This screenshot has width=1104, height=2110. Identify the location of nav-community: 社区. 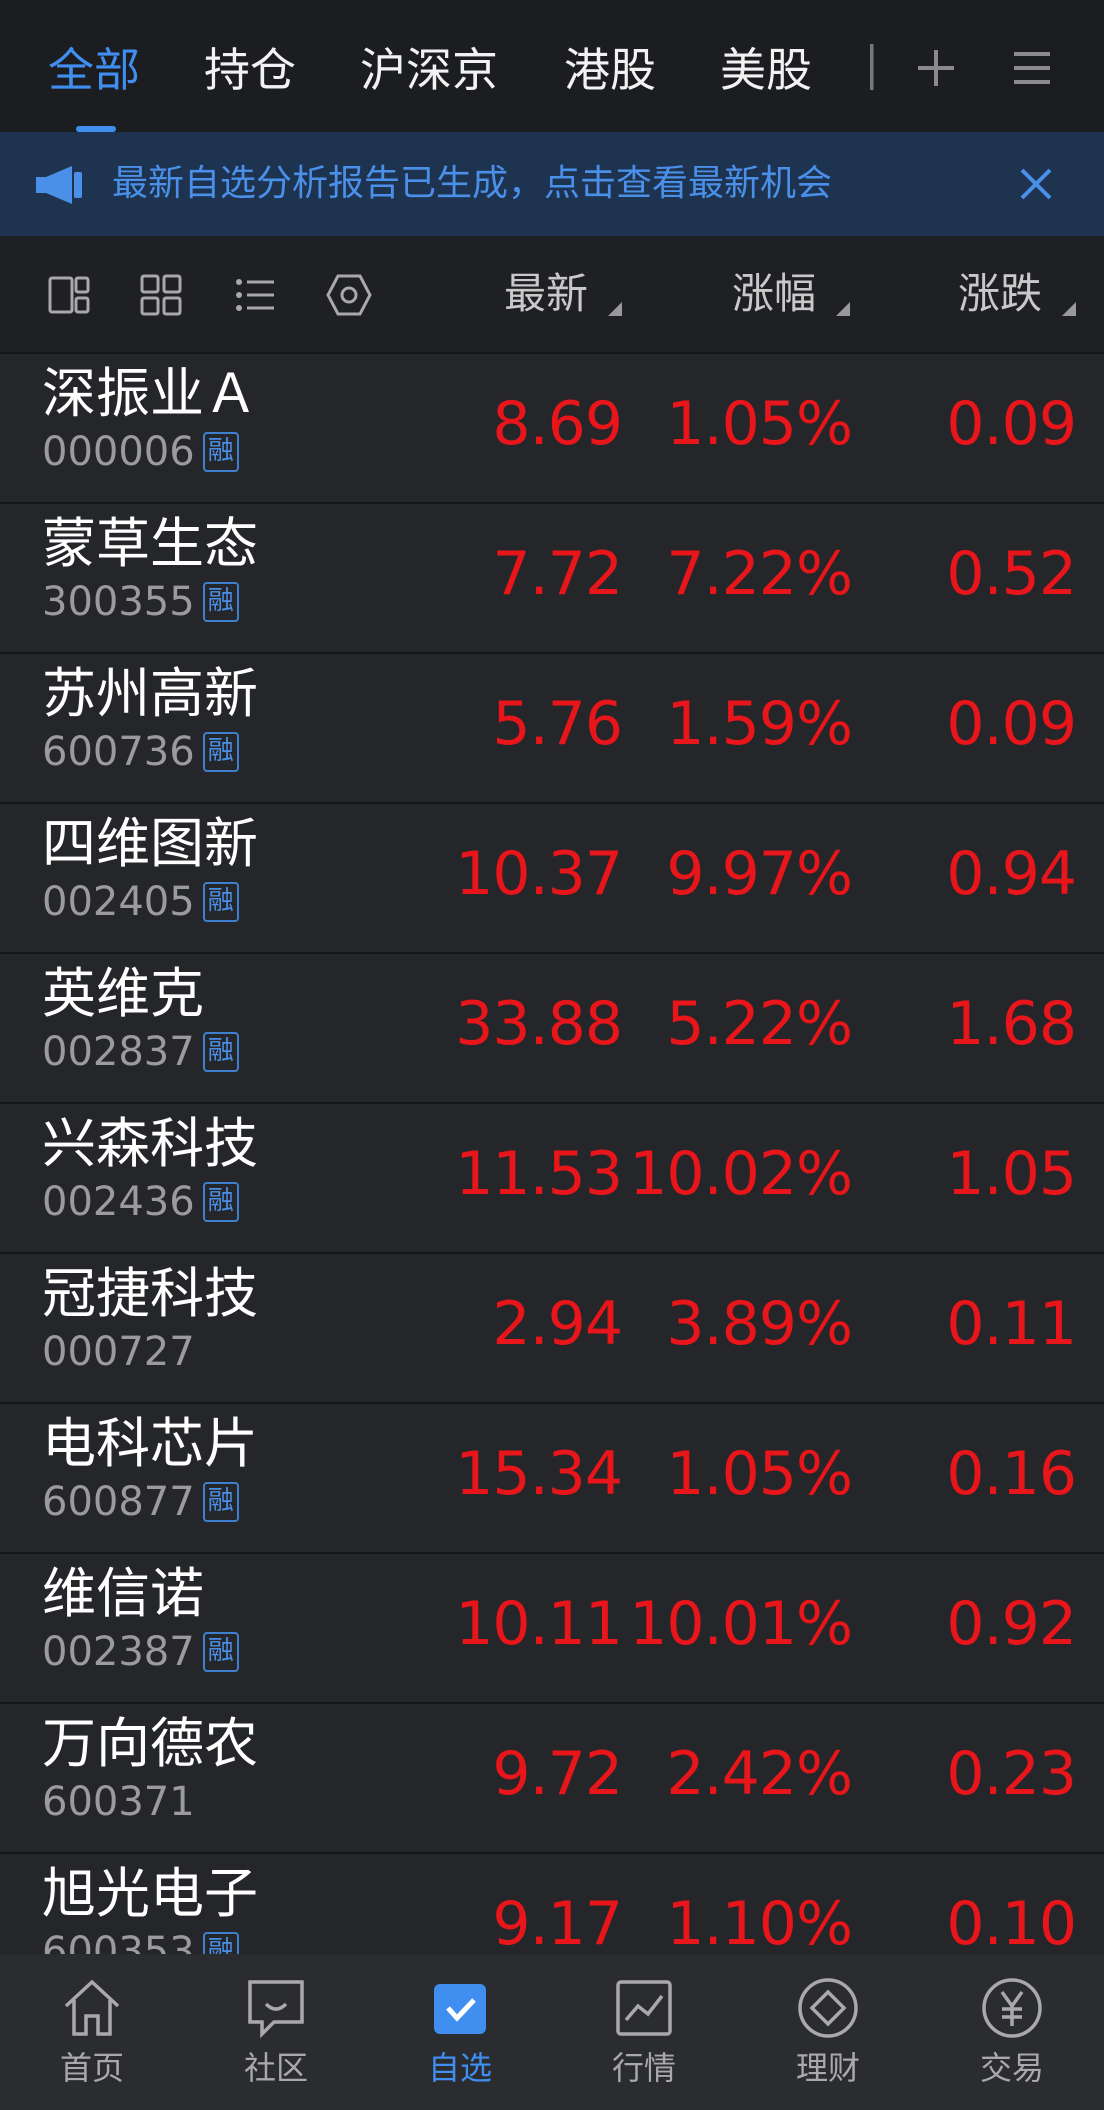
(276, 2041).